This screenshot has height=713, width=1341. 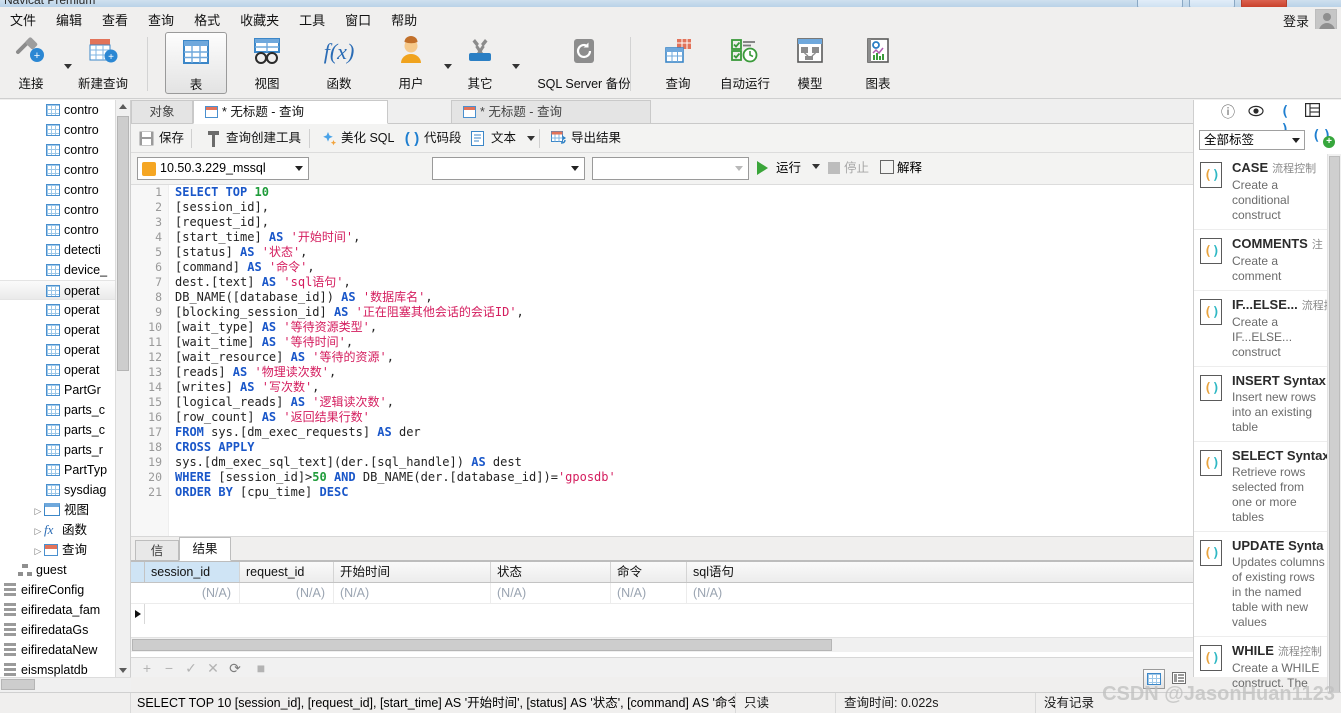 What do you see at coordinates (162, 112) in the screenshot?
I see `tab-objects: 对象` at bounding box center [162, 112].